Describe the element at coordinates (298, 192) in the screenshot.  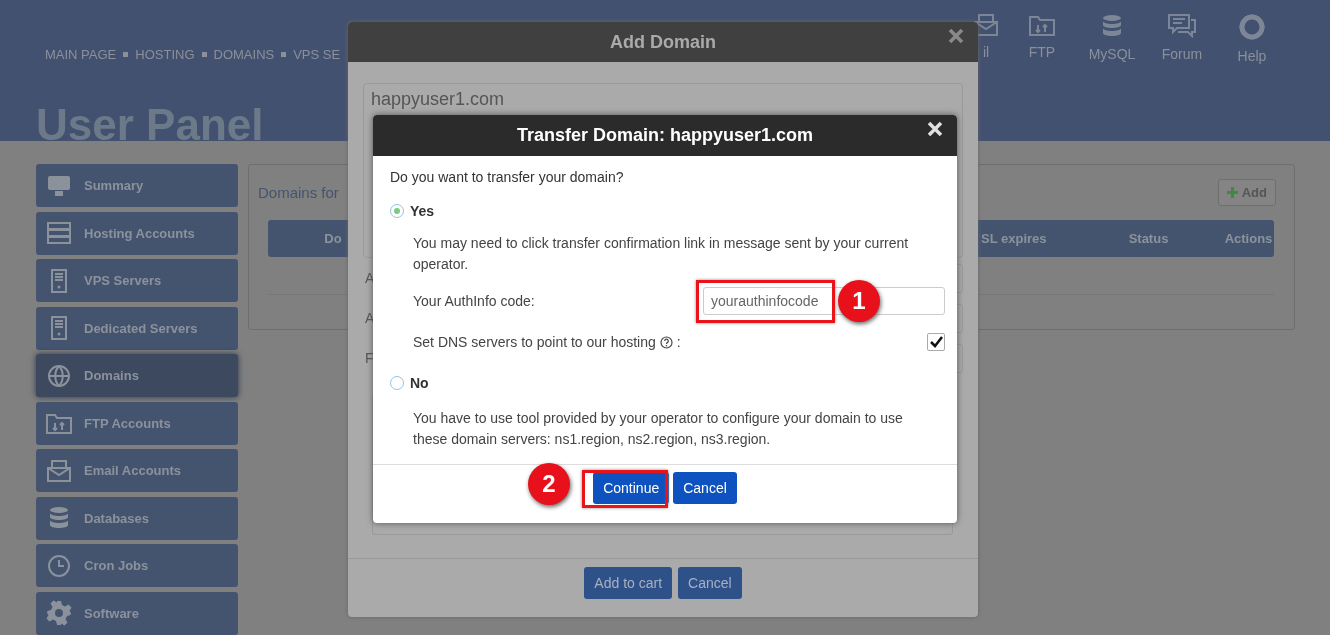
I see `card-title: Domains for` at that location.